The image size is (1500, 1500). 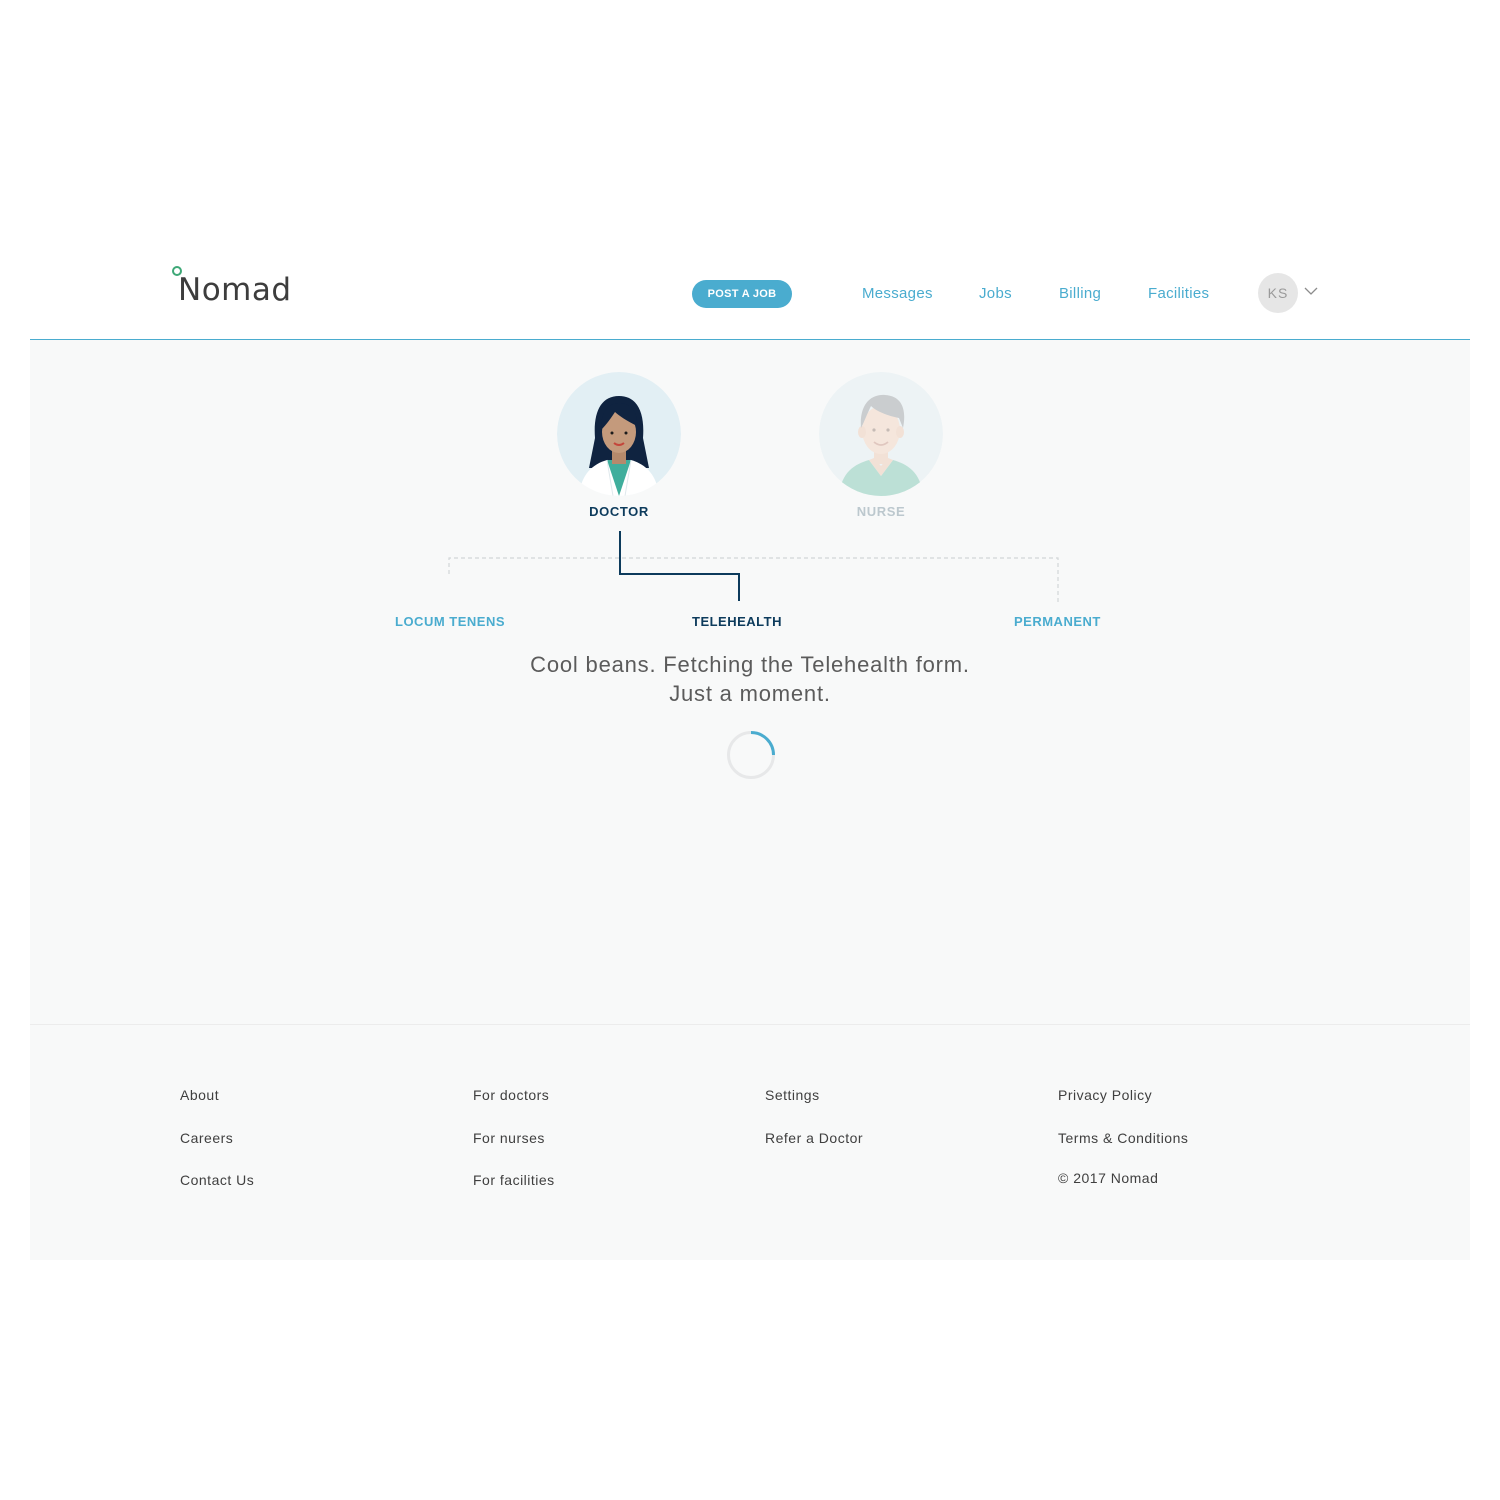 What do you see at coordinates (235, 290) in the screenshot?
I see `logo-wordmark: Nomad` at bounding box center [235, 290].